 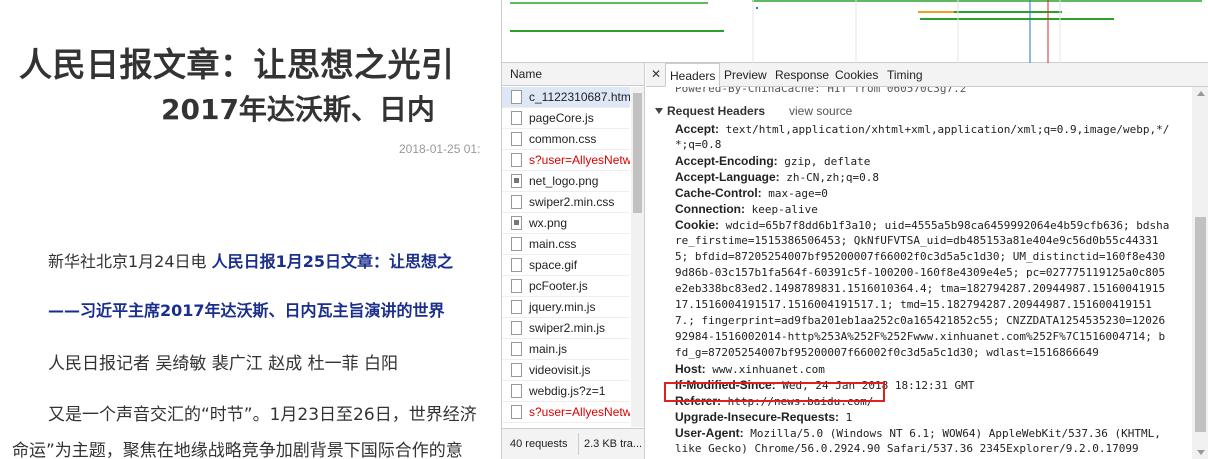 What do you see at coordinates (561, 118) in the screenshot?
I see `request-name: pageCore.js` at bounding box center [561, 118].